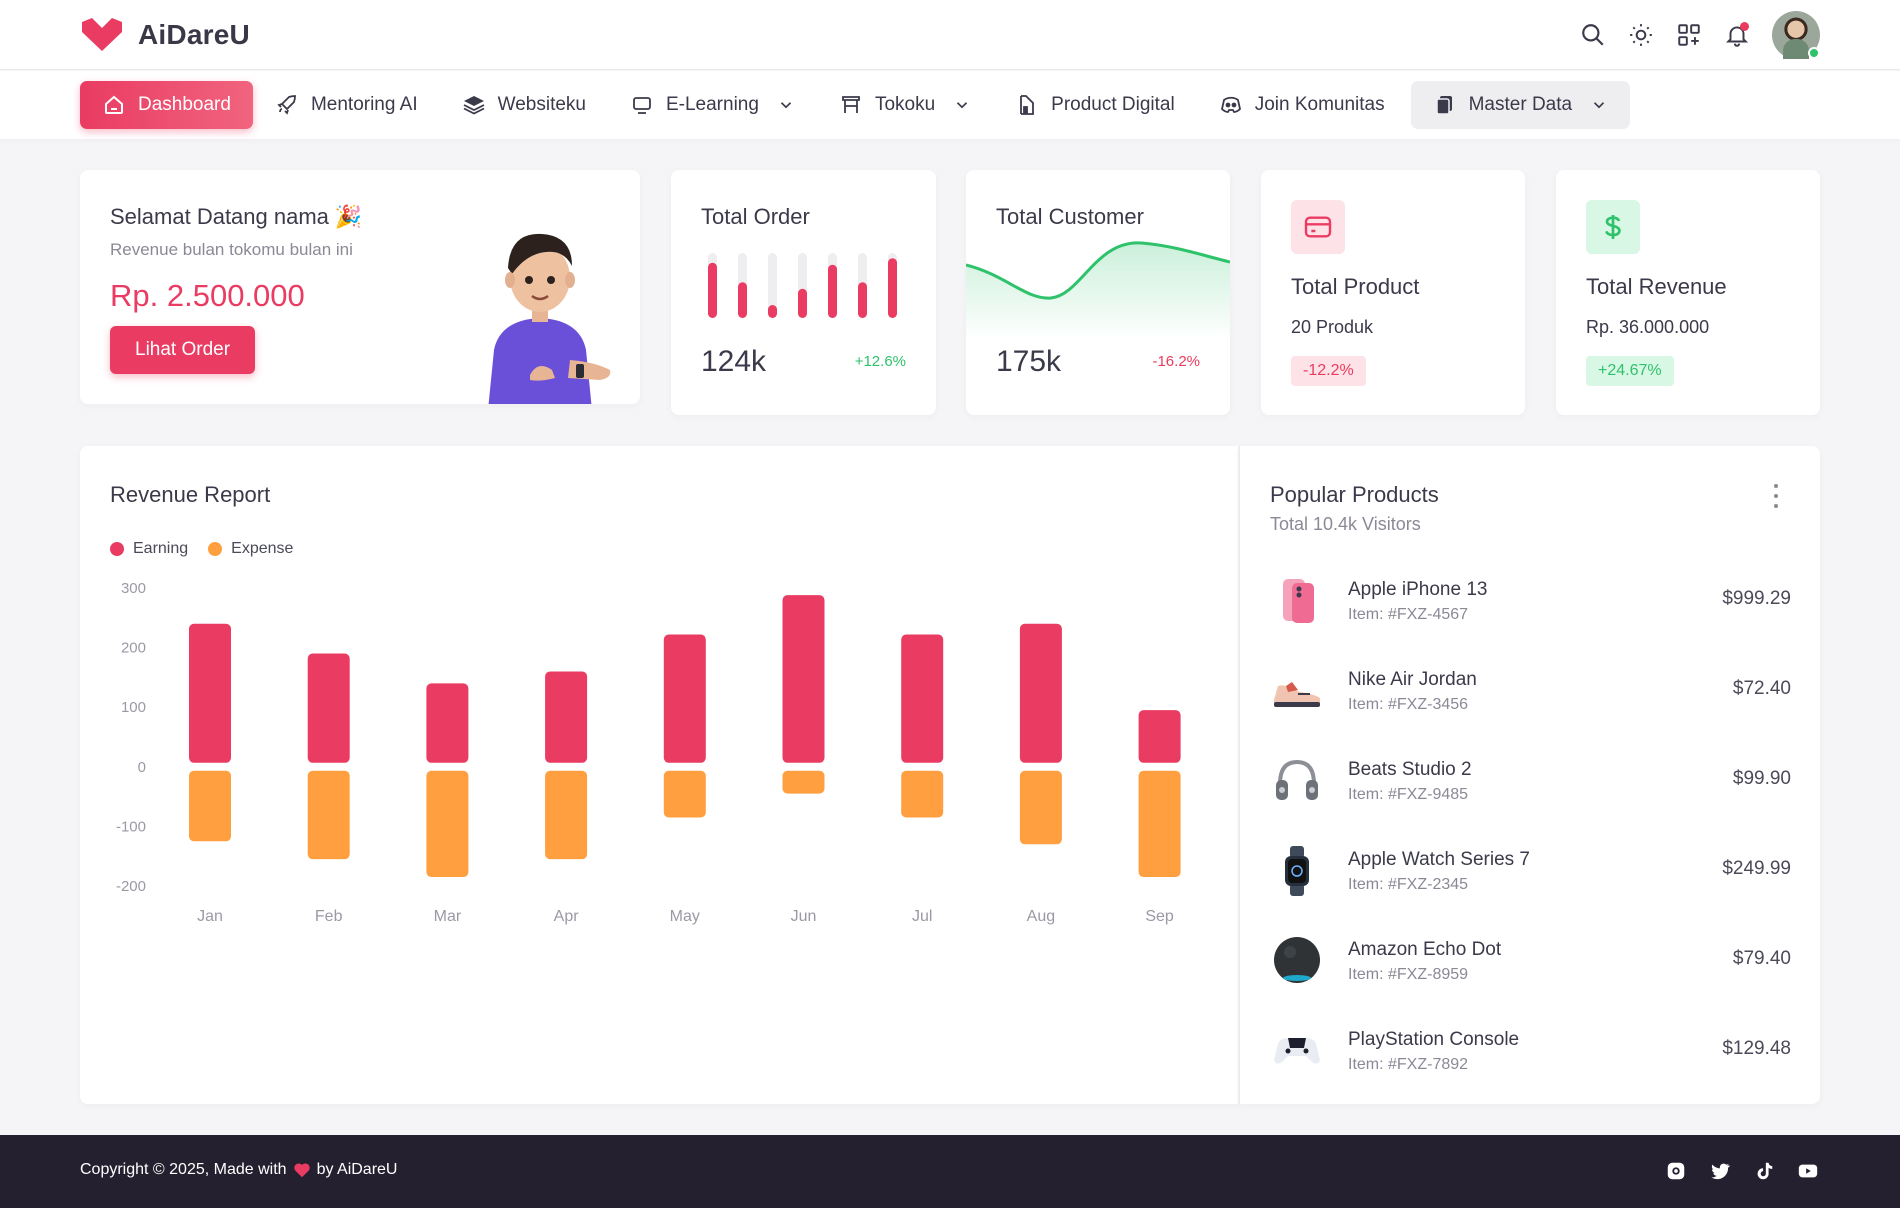 This screenshot has width=1900, height=1208. Describe the element at coordinates (133, 707) in the screenshot. I see `y-tick-label: 100` at that location.